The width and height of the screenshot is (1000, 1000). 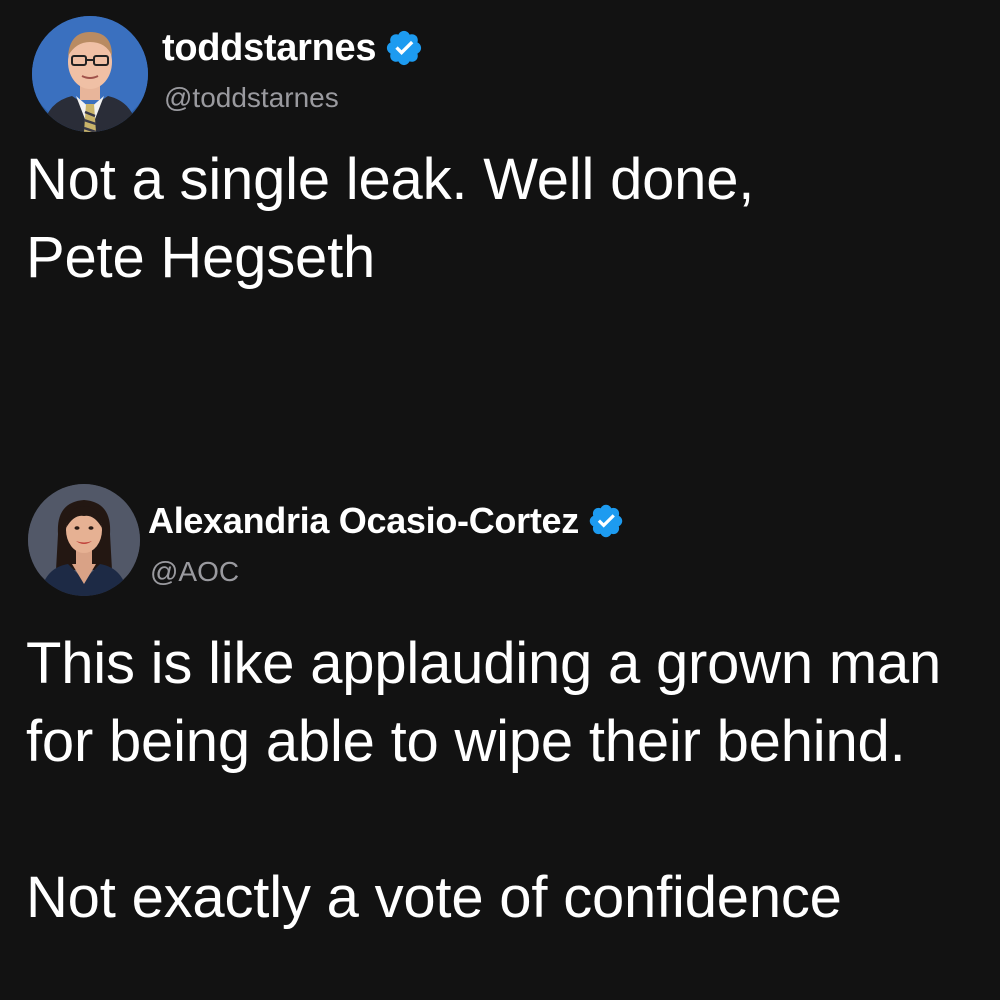 What do you see at coordinates (363, 521) in the screenshot?
I see `display-name: Alexandria Ocasio-Cortez` at bounding box center [363, 521].